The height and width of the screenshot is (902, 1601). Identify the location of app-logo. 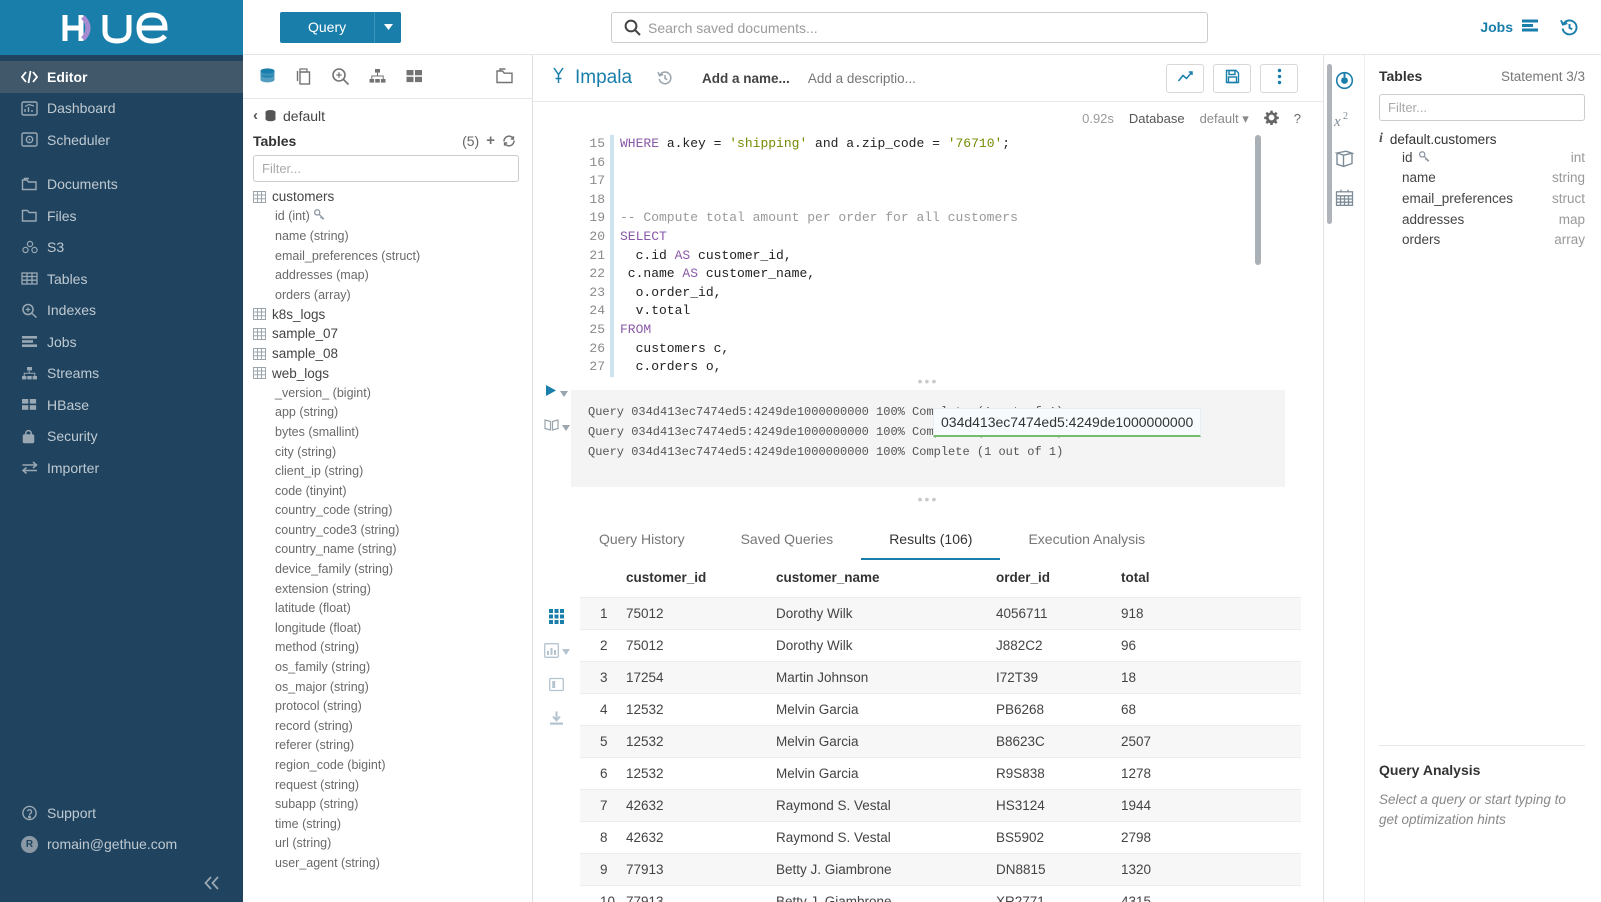
(121, 27).